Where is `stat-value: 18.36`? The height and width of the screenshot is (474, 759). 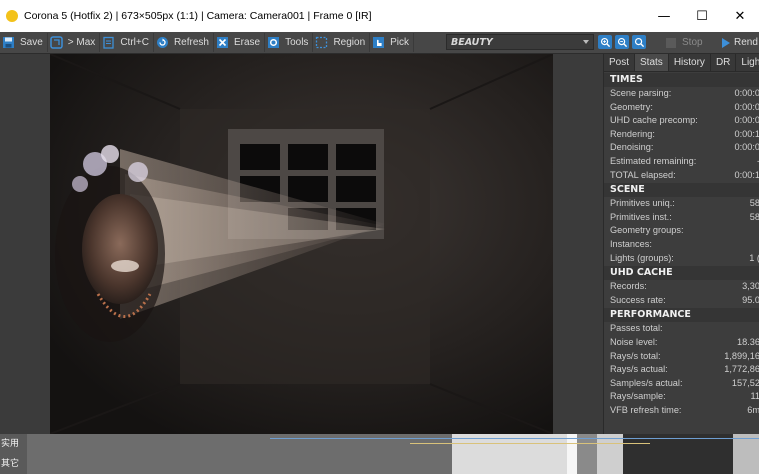 stat-value: 18.36 is located at coordinates (748, 341).